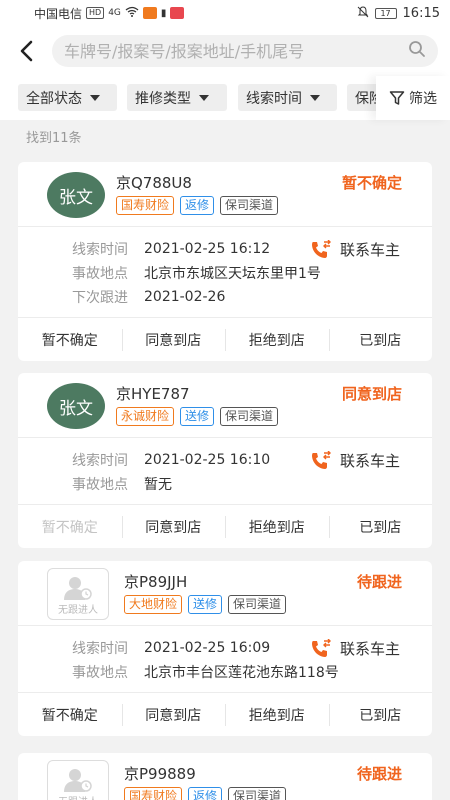 Image resolution: width=450 pixels, height=800 pixels. I want to click on filter-clue-time: 线索时间, so click(287, 97).